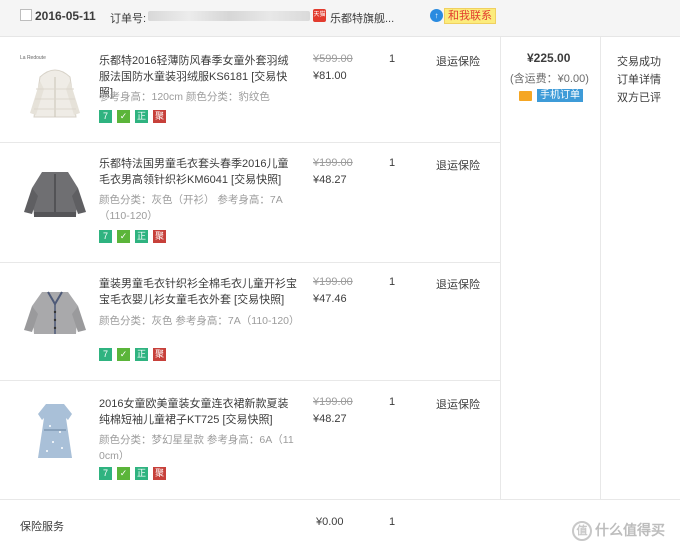  What do you see at coordinates (436, 15) in the screenshot?
I see `chat-icon: ↑` at bounding box center [436, 15].